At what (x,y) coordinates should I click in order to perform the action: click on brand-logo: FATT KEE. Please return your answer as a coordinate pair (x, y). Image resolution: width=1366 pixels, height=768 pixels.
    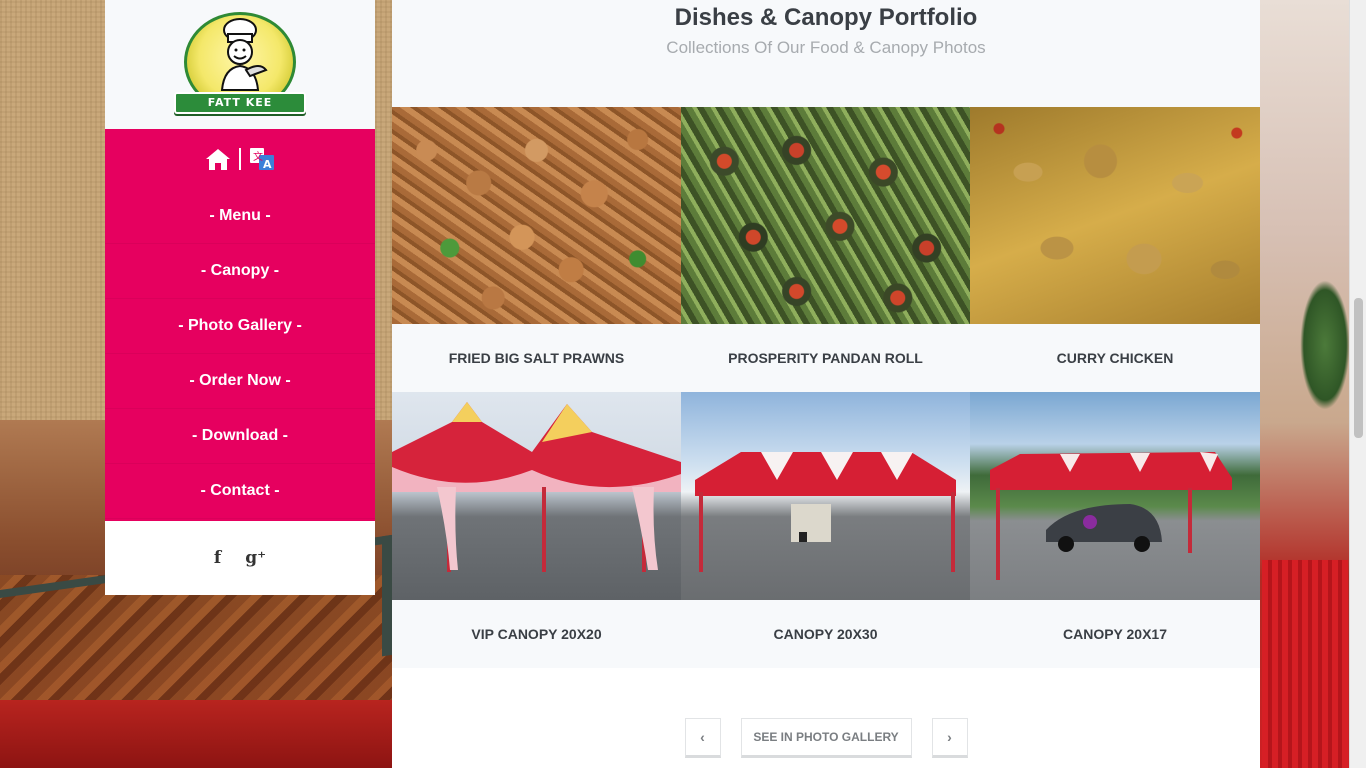
    Looking at the image, I should click on (240, 65).